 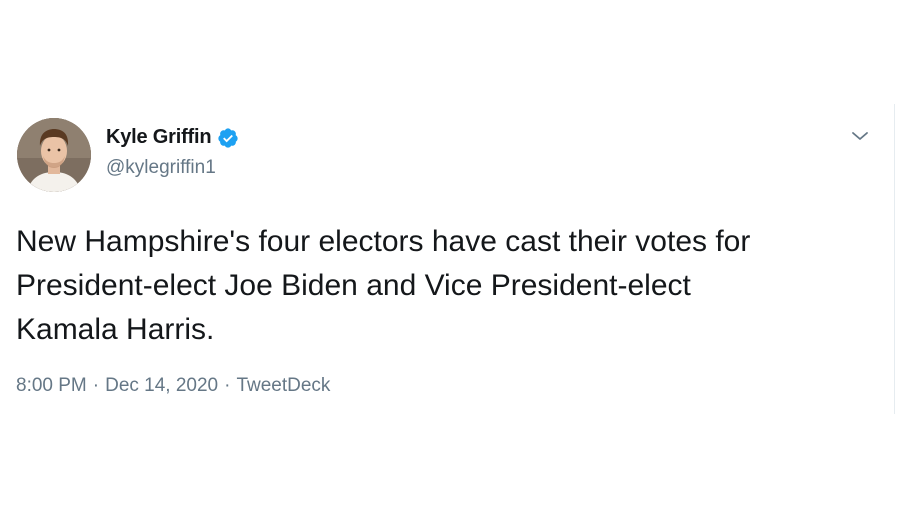 I want to click on author-name-row: Kyle Griffin, so click(x=172, y=137).